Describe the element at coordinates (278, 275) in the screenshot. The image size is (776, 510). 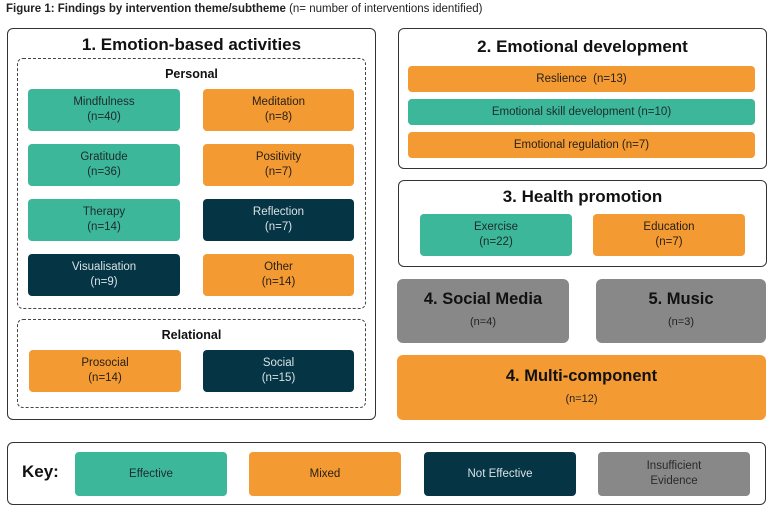
I see `tile-other: Other (n=14)` at that location.